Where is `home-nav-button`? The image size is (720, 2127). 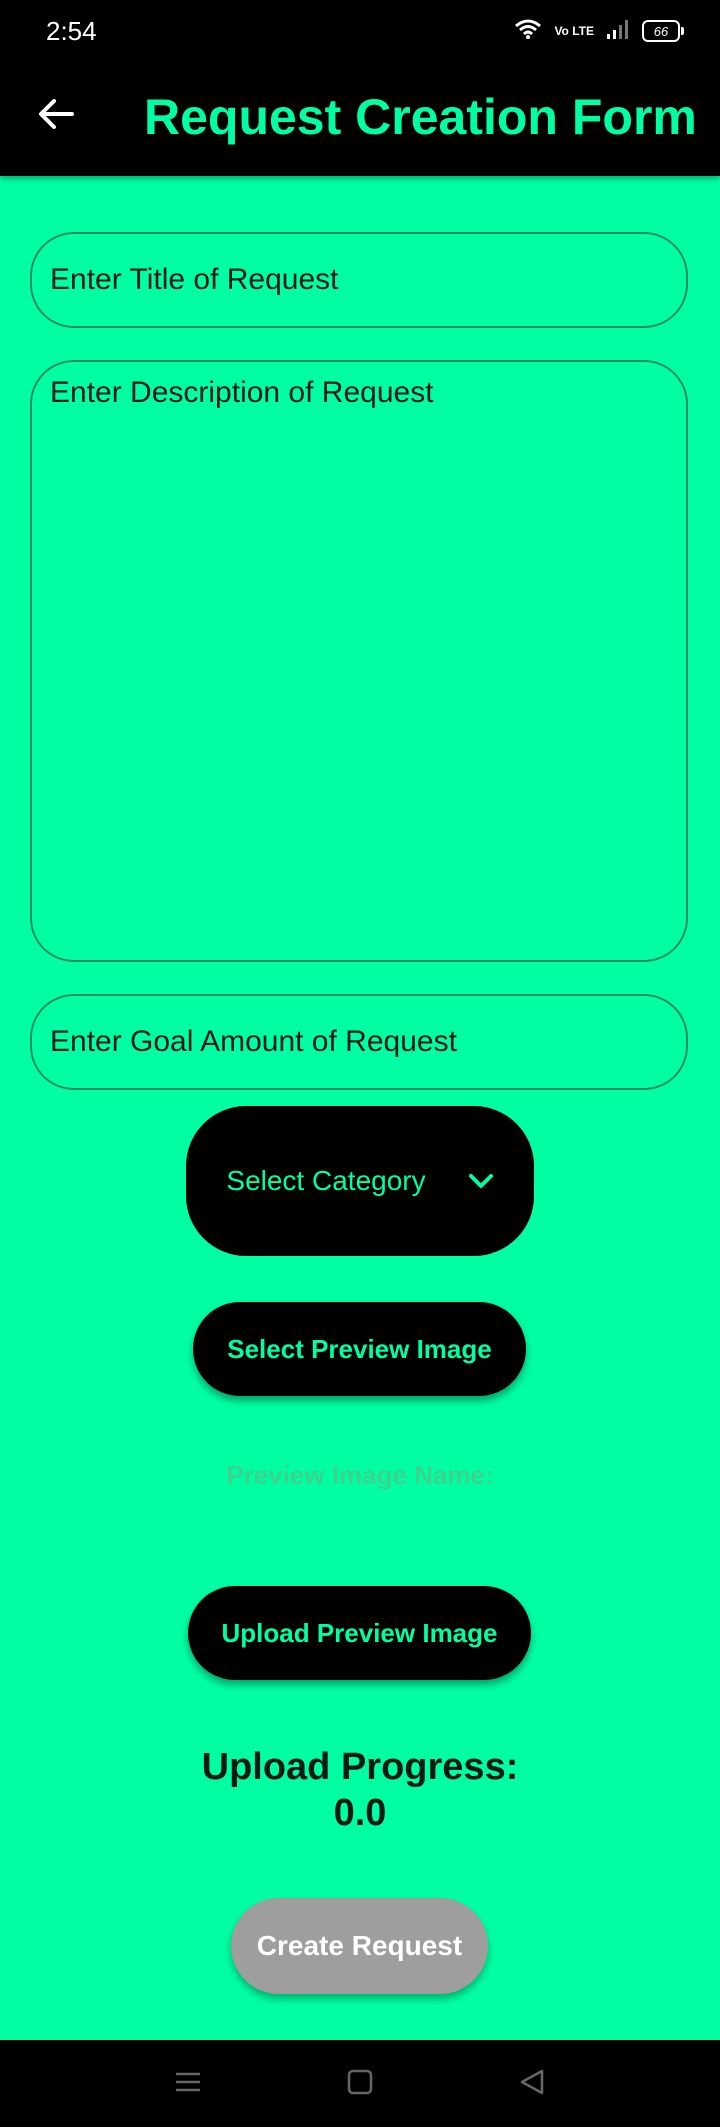
home-nav-button is located at coordinates (360, 2084).